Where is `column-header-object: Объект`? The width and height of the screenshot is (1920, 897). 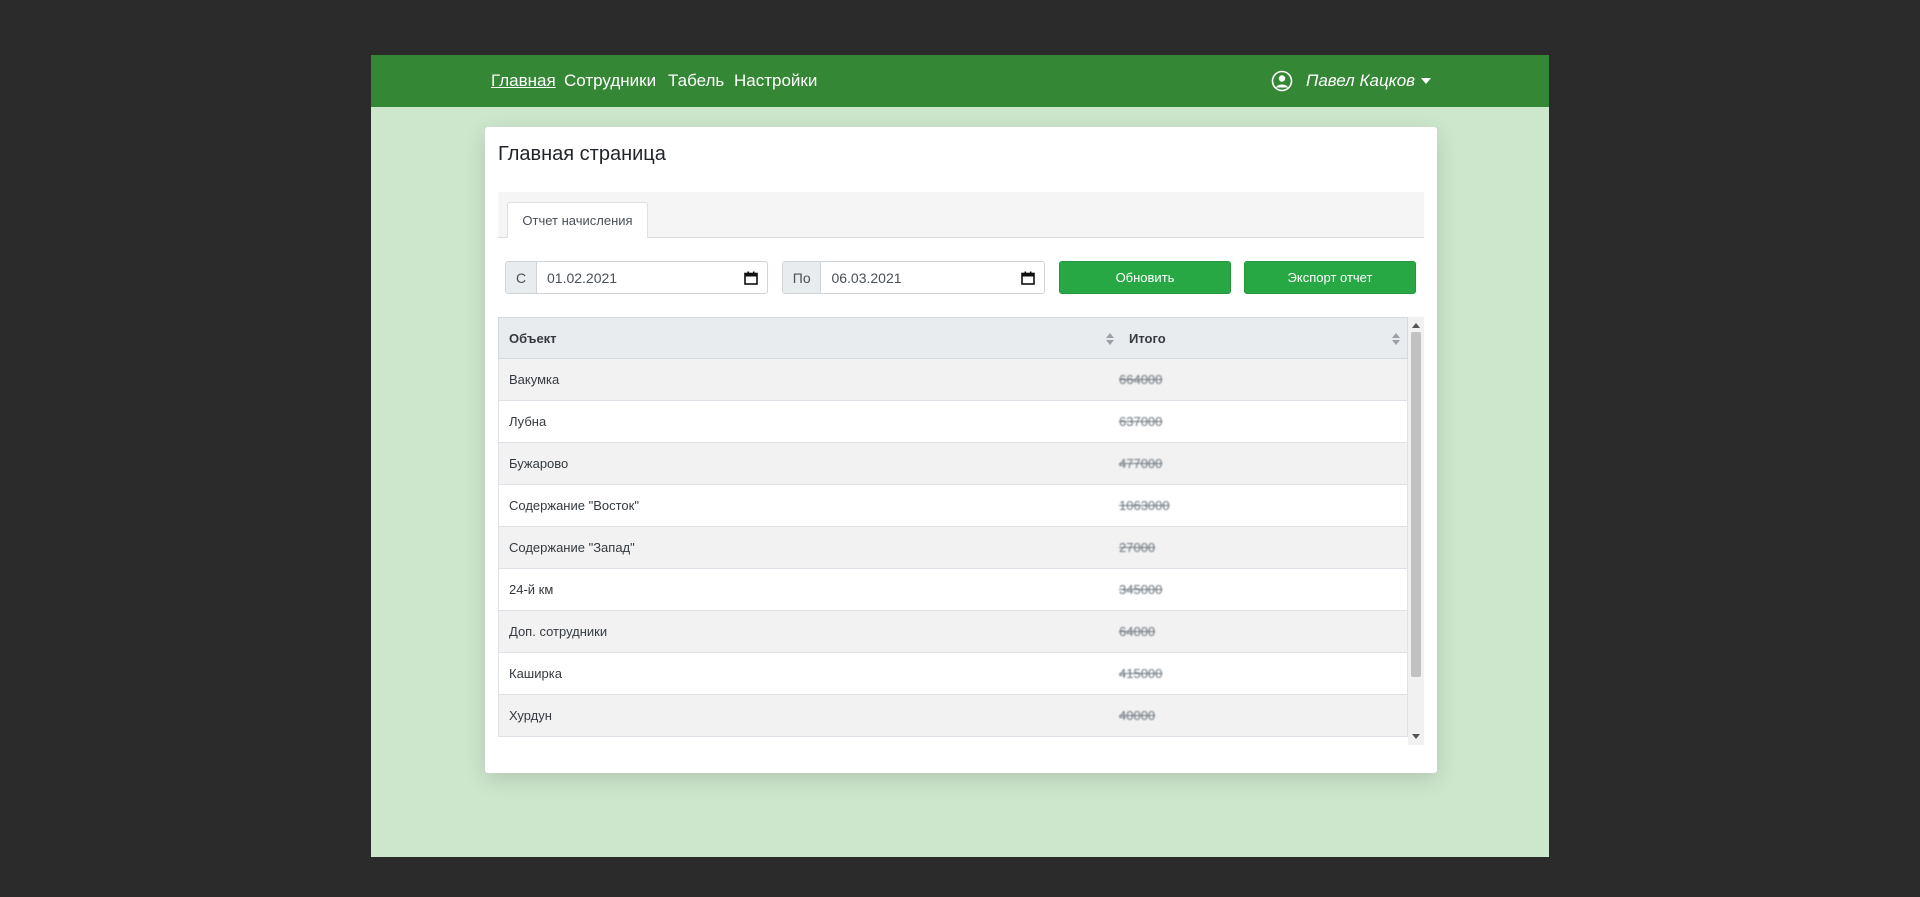
column-header-object: Объект is located at coordinates (533, 338).